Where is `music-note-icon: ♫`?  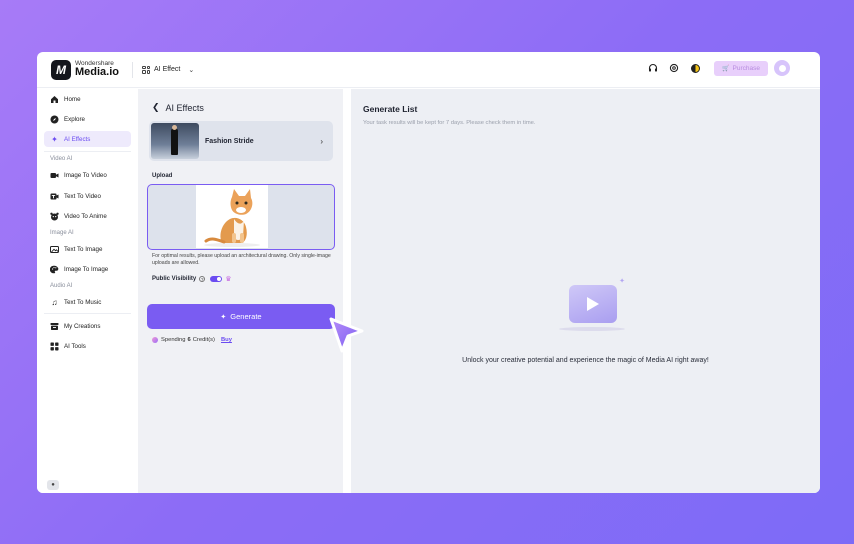 music-note-icon: ♫ is located at coordinates (54, 302).